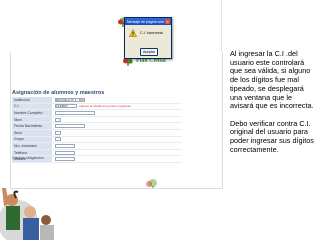 This screenshot has height=240, width=320. Describe the element at coordinates (58, 119) in the screenshot. I see `nivel-checkbox` at that location.